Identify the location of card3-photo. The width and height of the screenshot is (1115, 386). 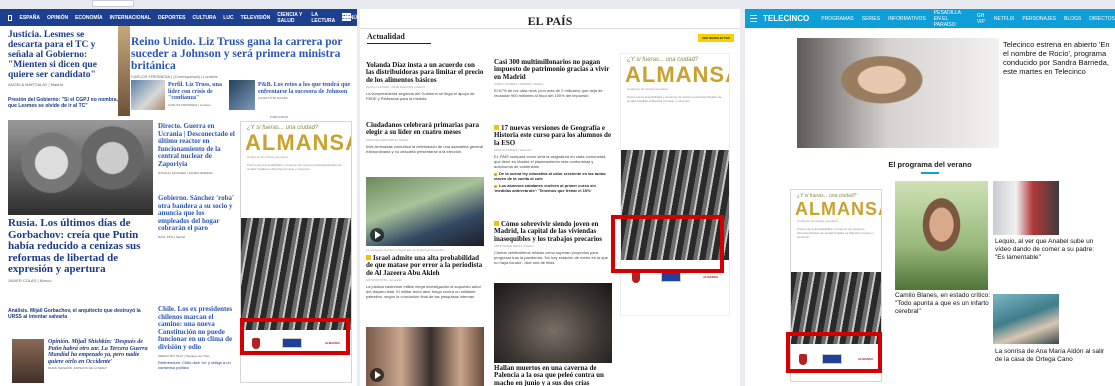
(1026, 319).